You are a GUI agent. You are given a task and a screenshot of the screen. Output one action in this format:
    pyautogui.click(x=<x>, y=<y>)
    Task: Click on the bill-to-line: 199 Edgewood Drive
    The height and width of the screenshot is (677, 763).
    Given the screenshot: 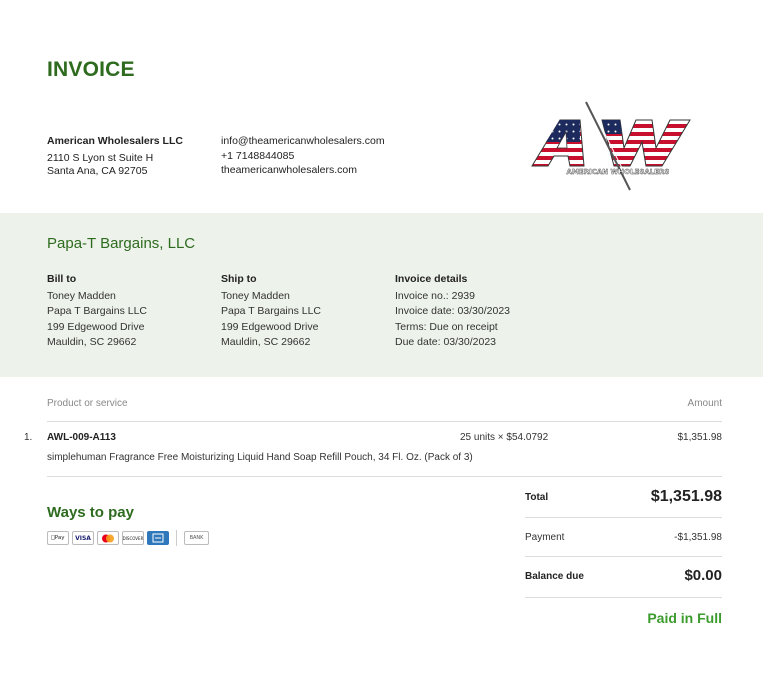 What is the action you would take?
    pyautogui.click(x=96, y=326)
    